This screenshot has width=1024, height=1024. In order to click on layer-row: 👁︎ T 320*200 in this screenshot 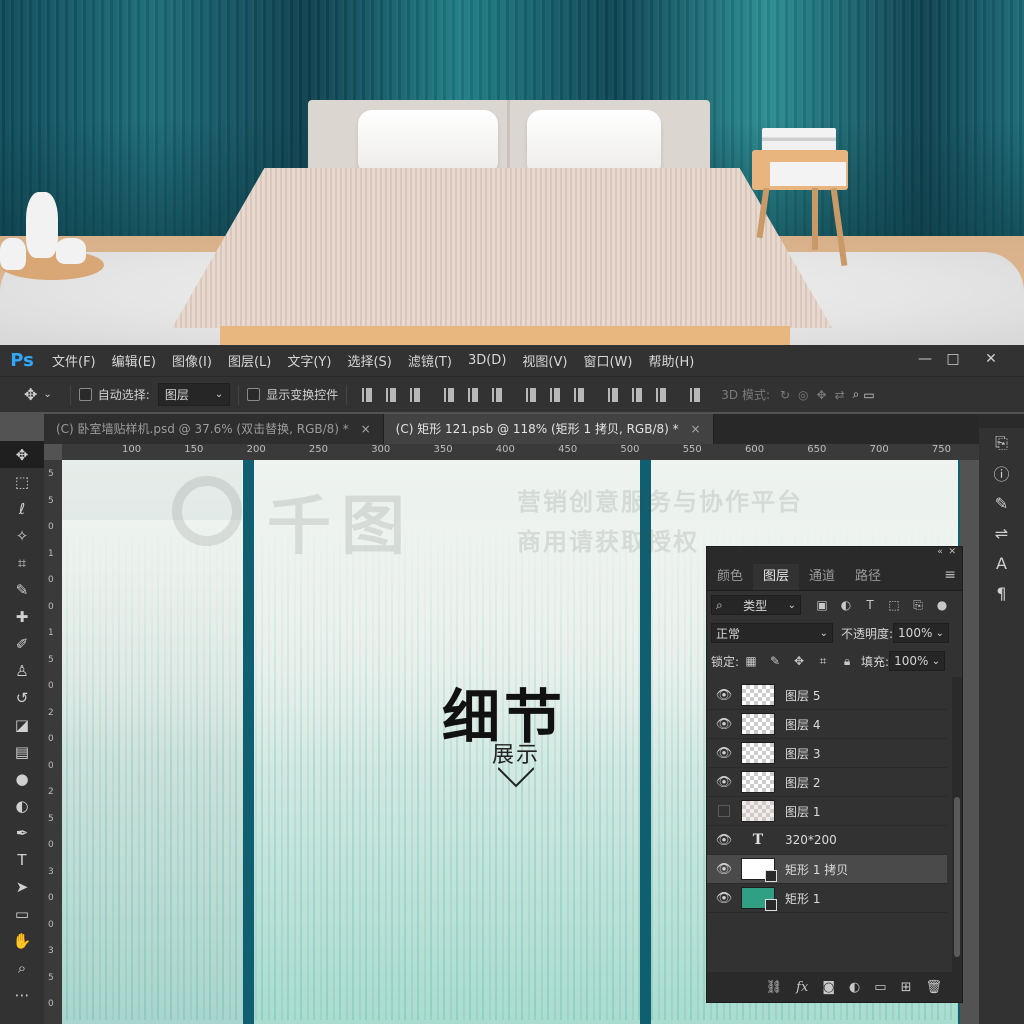, I will do `click(827, 840)`.